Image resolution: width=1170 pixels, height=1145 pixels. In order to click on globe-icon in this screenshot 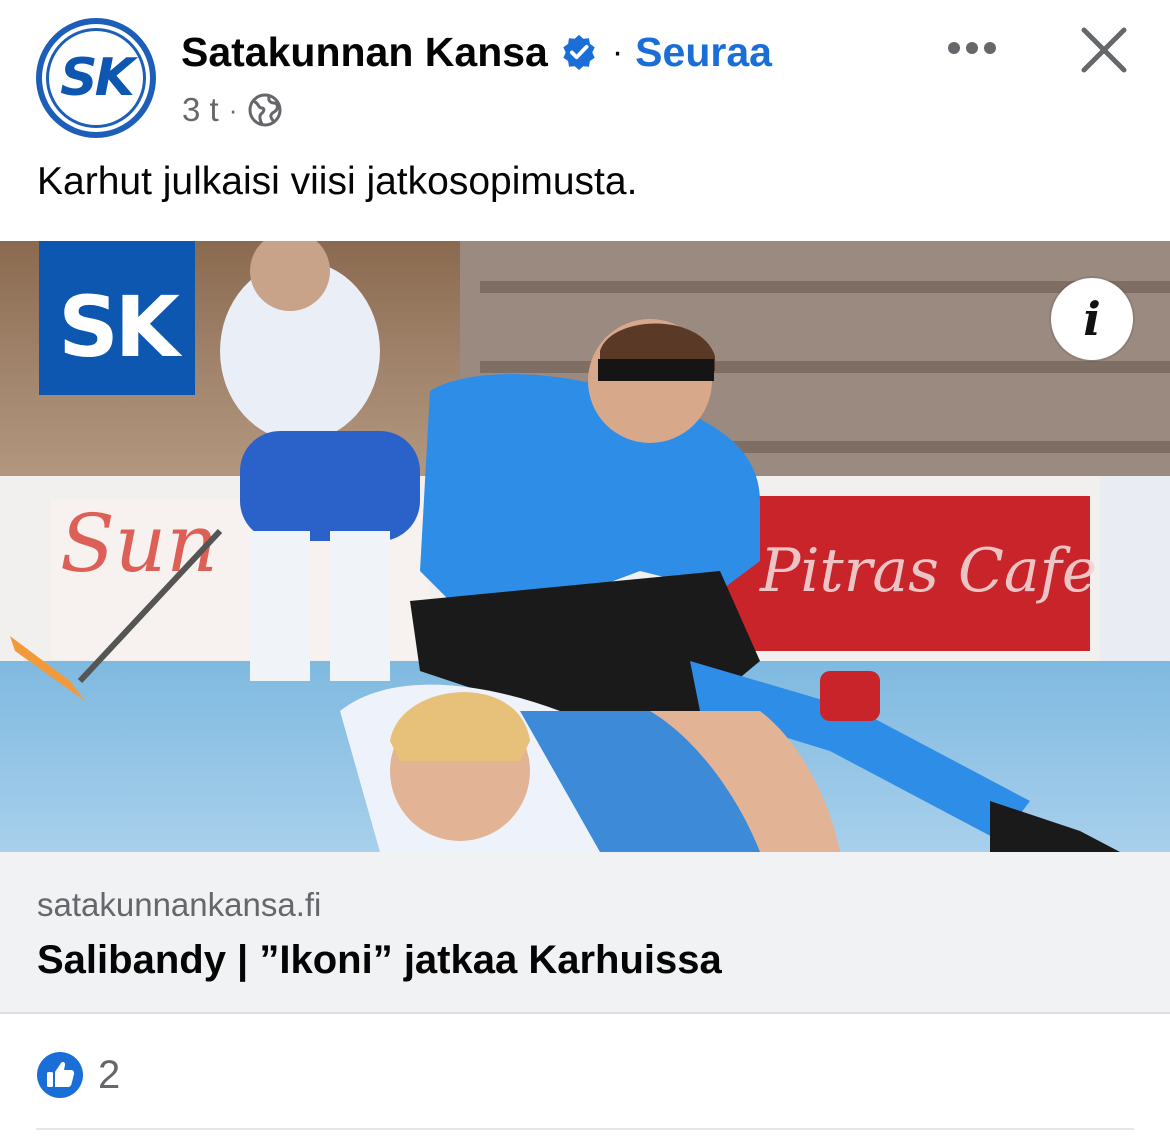, I will do `click(265, 110)`.